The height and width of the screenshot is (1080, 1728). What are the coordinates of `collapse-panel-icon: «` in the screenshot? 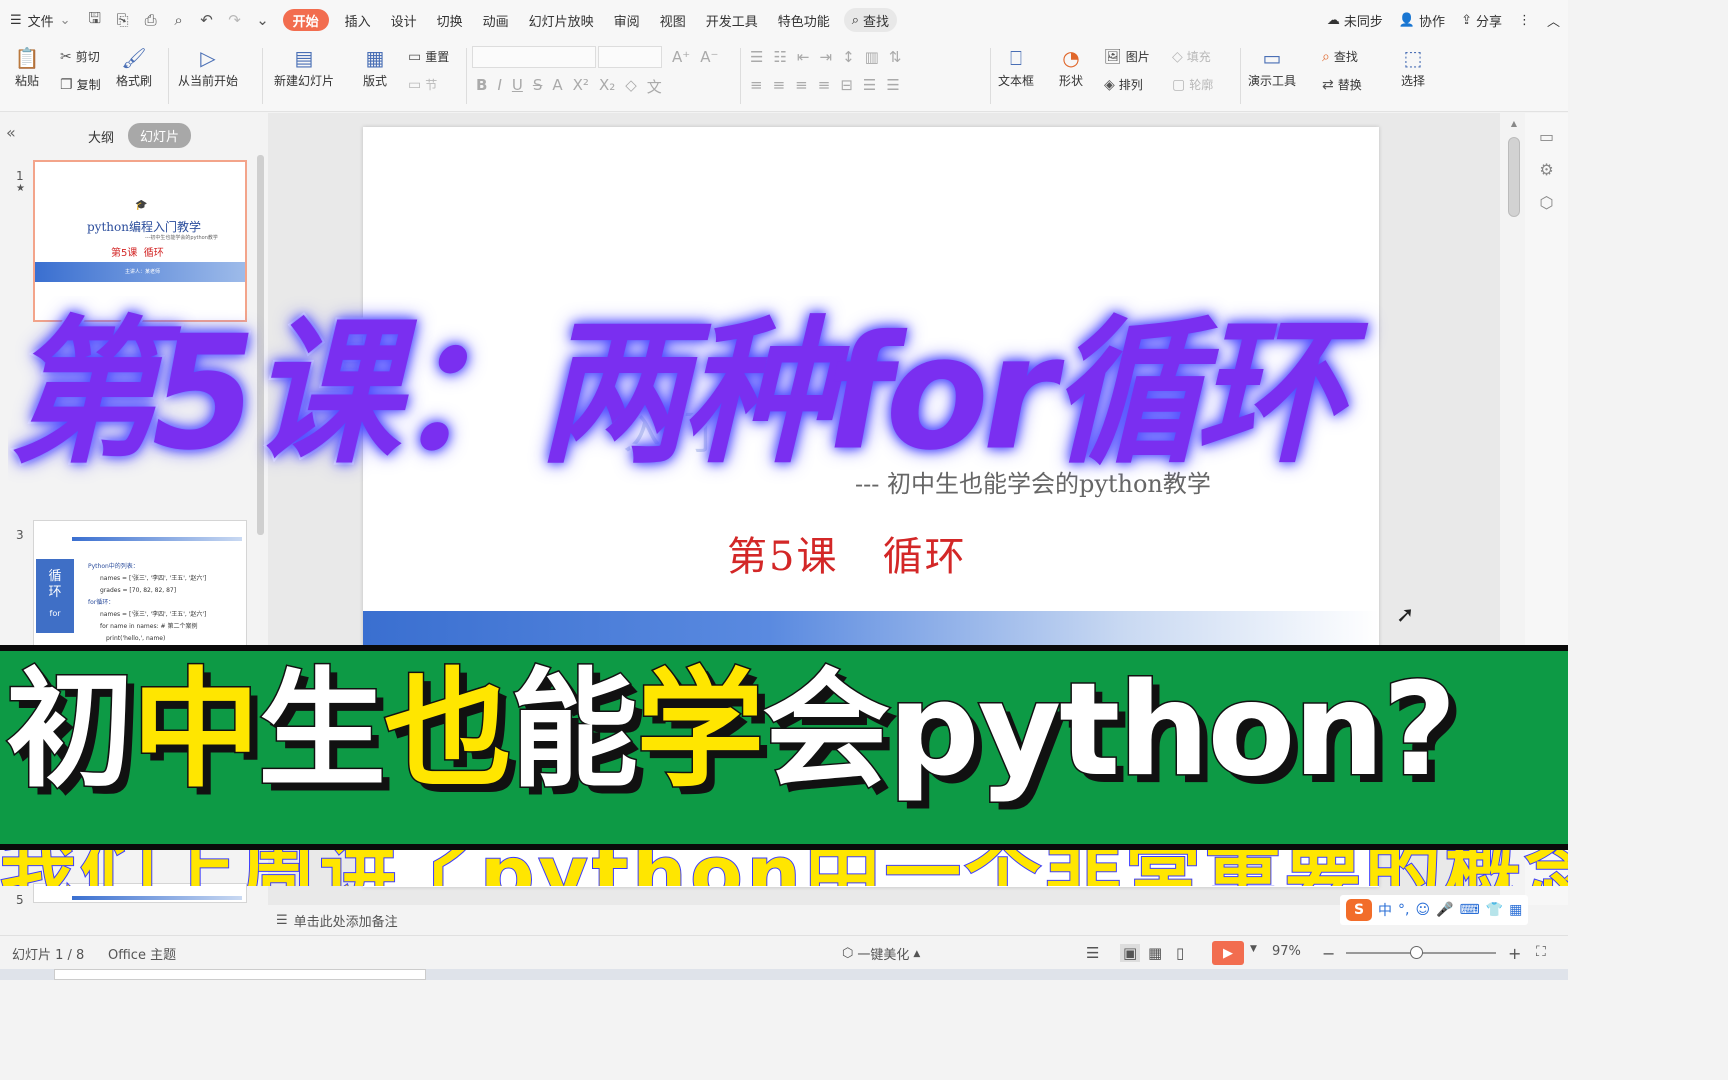 It's located at (11, 132).